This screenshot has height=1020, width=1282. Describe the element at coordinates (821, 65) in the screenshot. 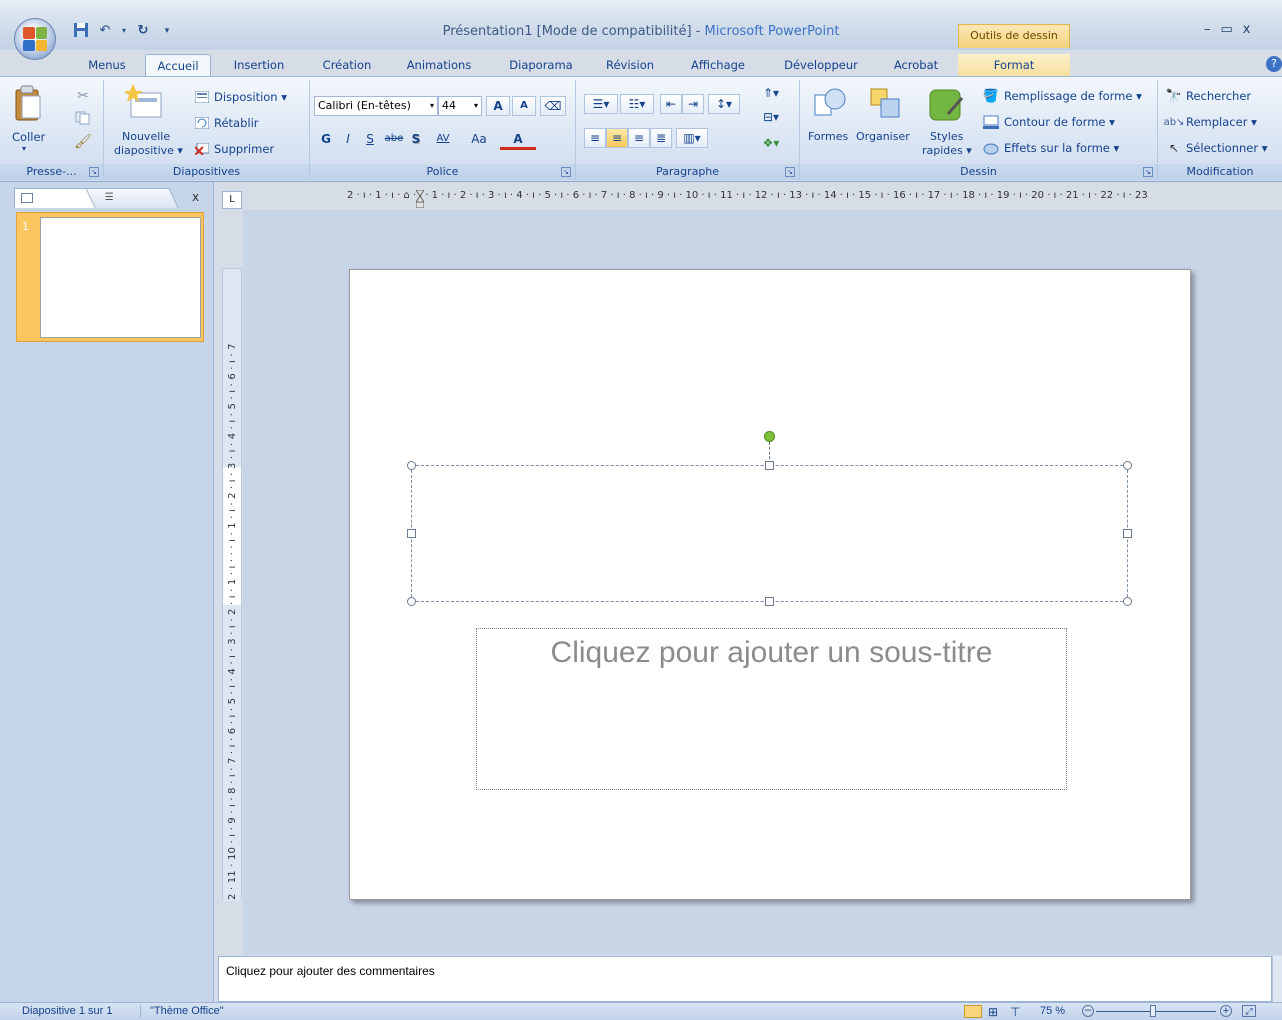

I see `tab-developpeur: Développeur` at that location.